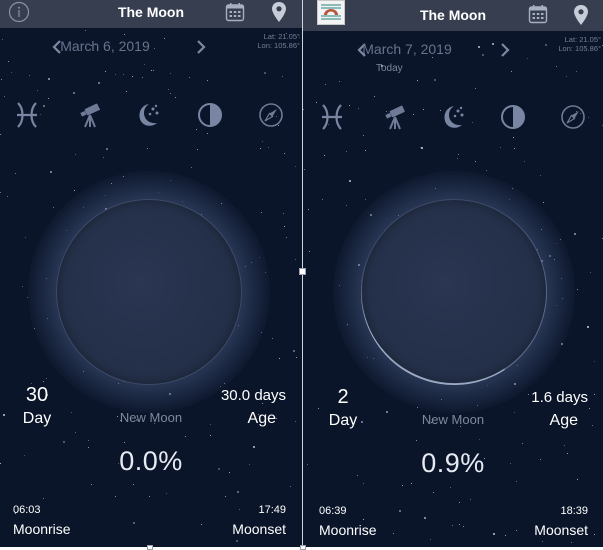 The image size is (603, 550). What do you see at coordinates (302, 271) in the screenshot?
I see `split-drag-handle` at bounding box center [302, 271].